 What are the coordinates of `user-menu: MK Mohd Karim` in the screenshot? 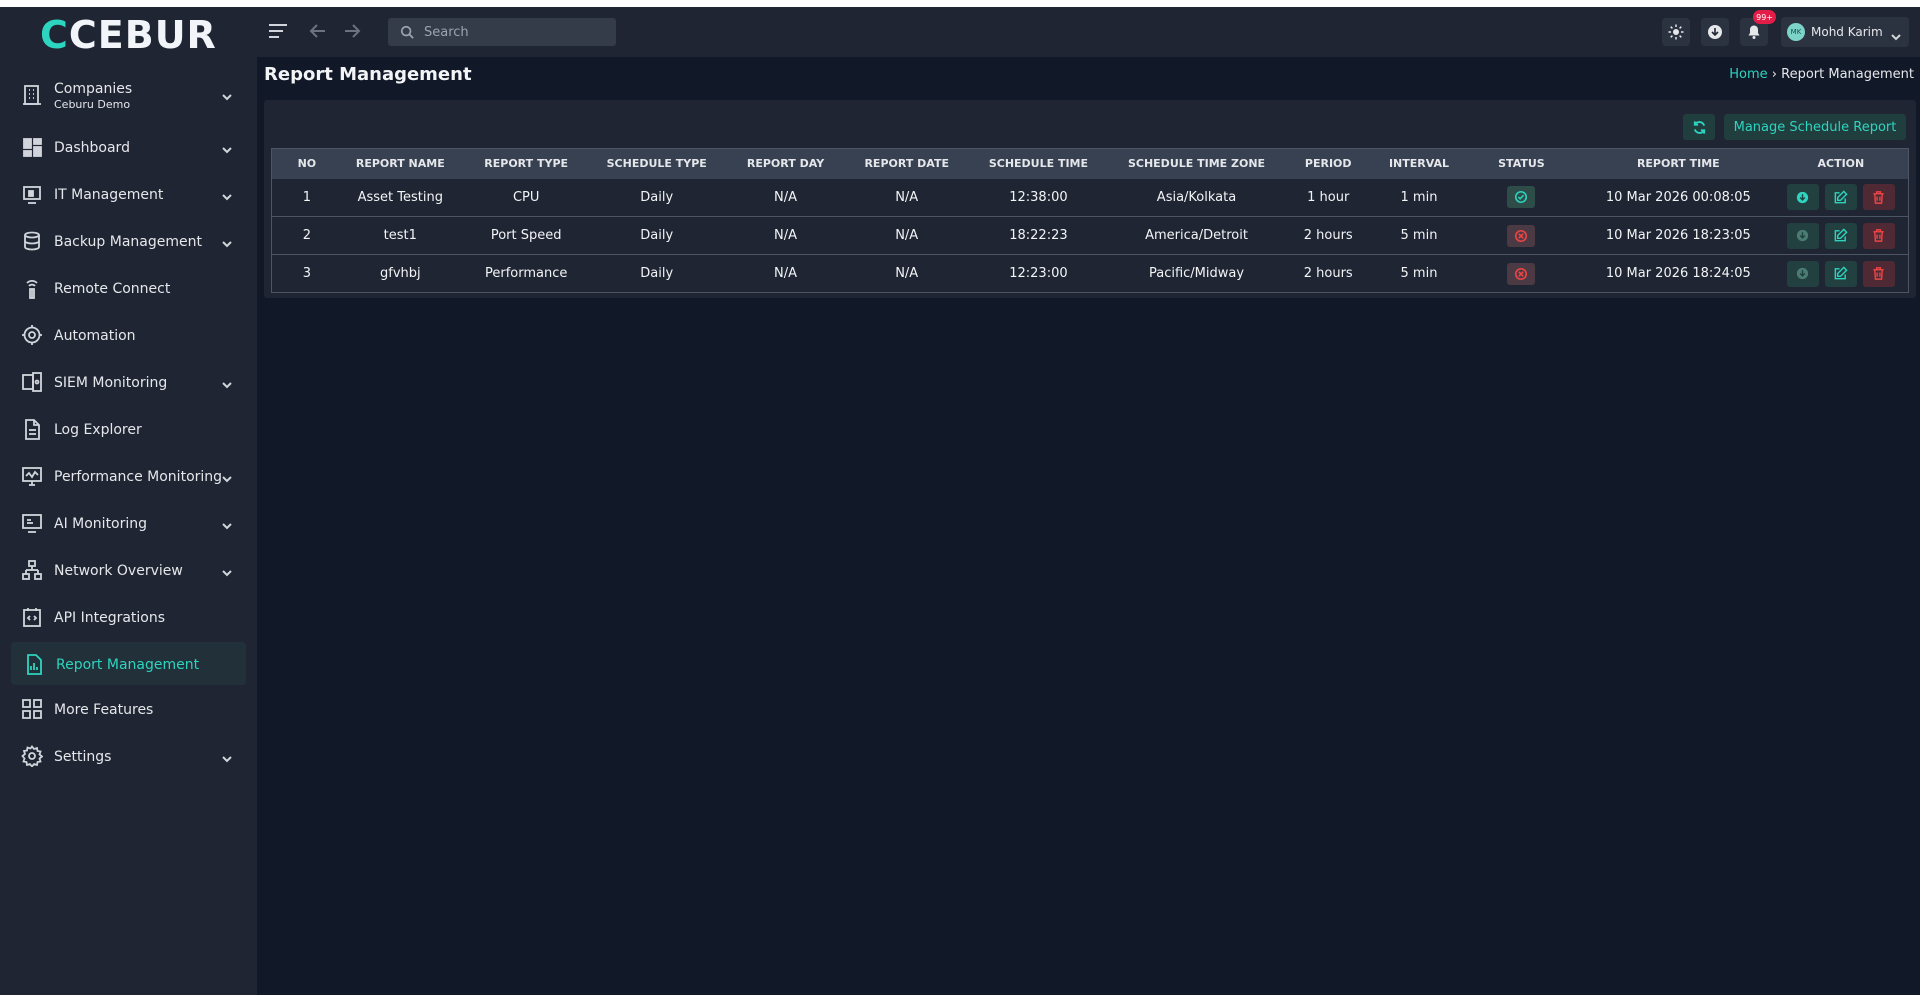 It's located at (1845, 32).